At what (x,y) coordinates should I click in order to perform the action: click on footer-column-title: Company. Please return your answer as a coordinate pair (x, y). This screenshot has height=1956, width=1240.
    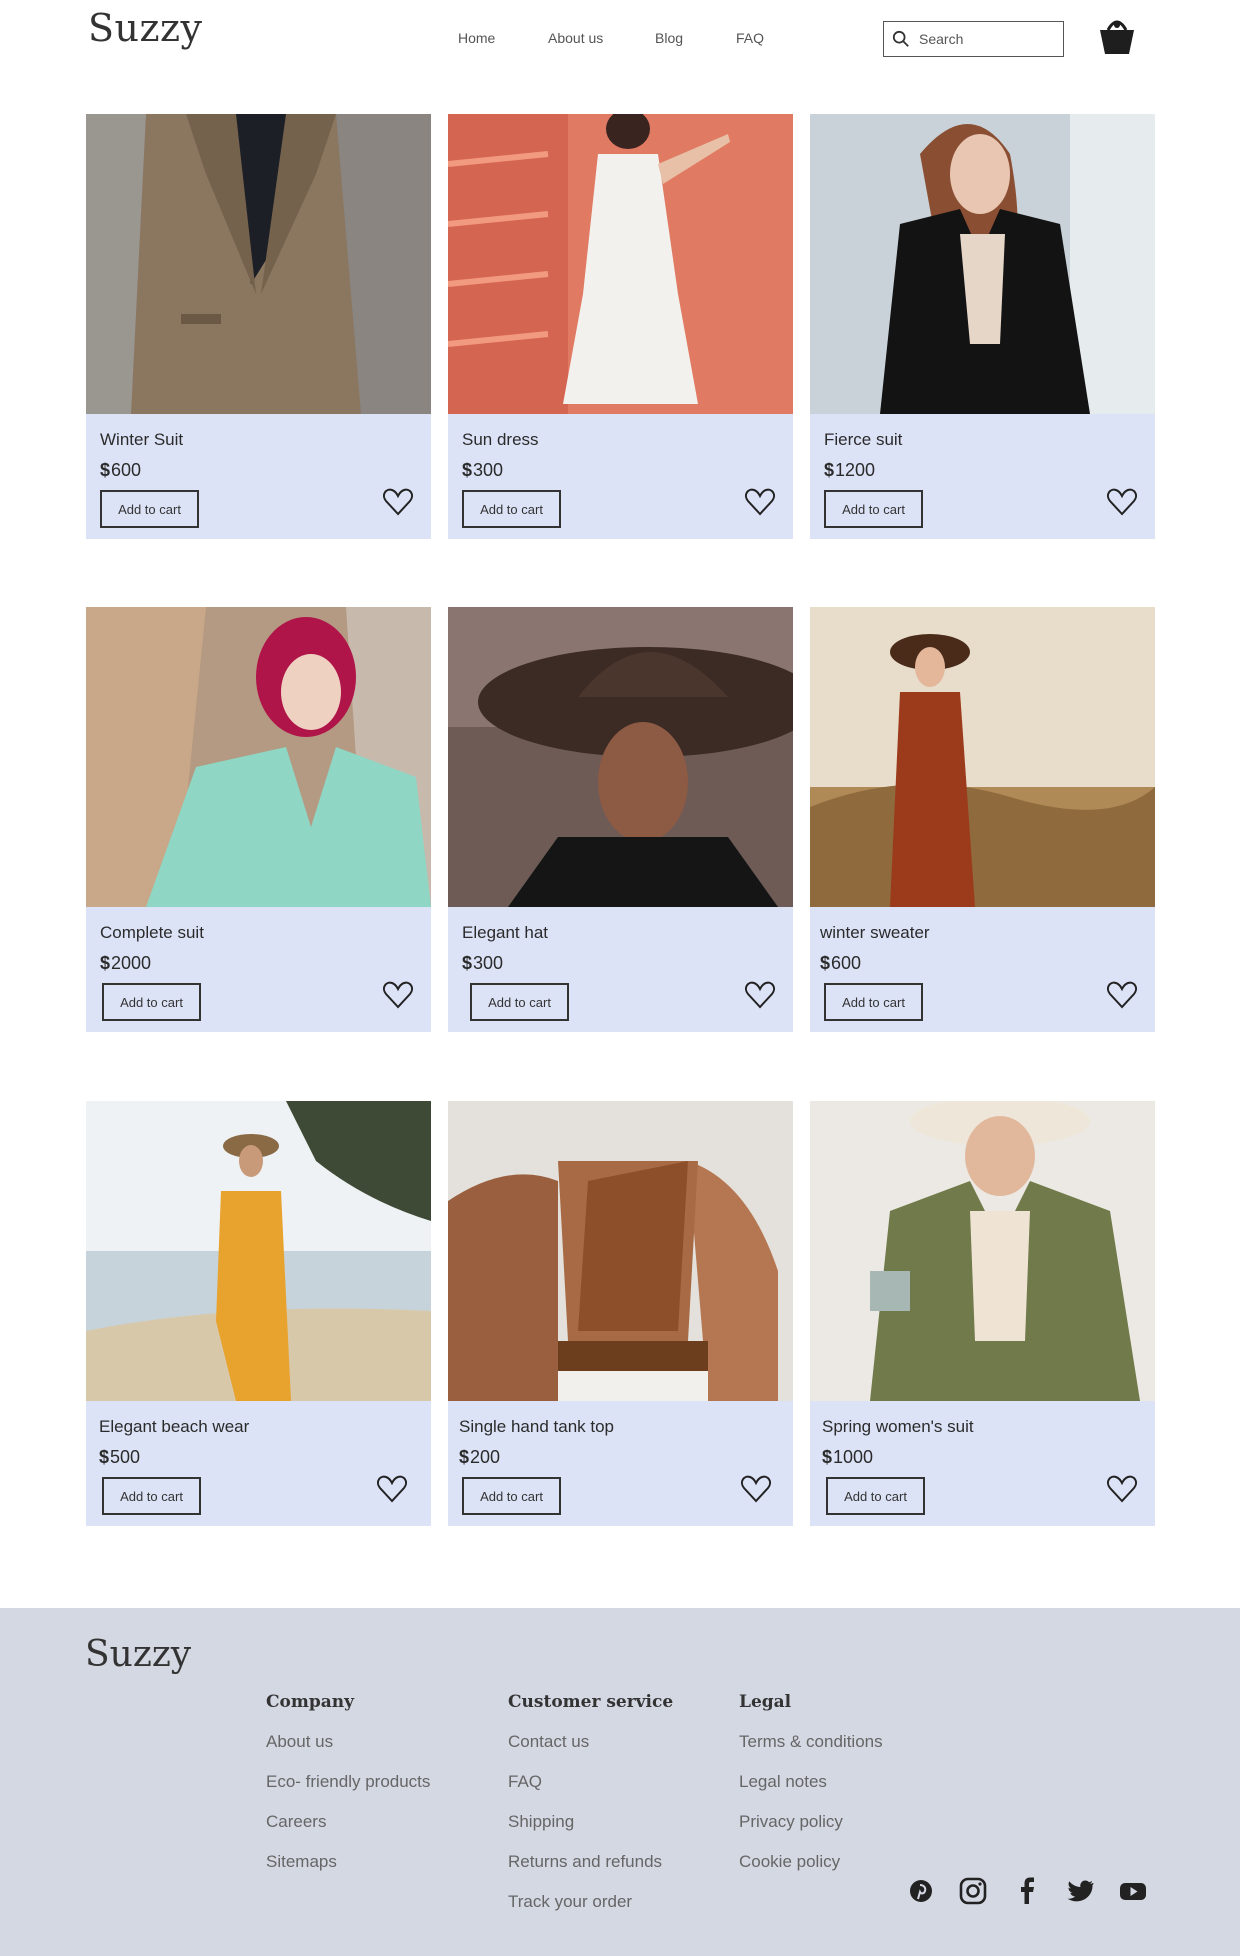
    Looking at the image, I should click on (310, 1702).